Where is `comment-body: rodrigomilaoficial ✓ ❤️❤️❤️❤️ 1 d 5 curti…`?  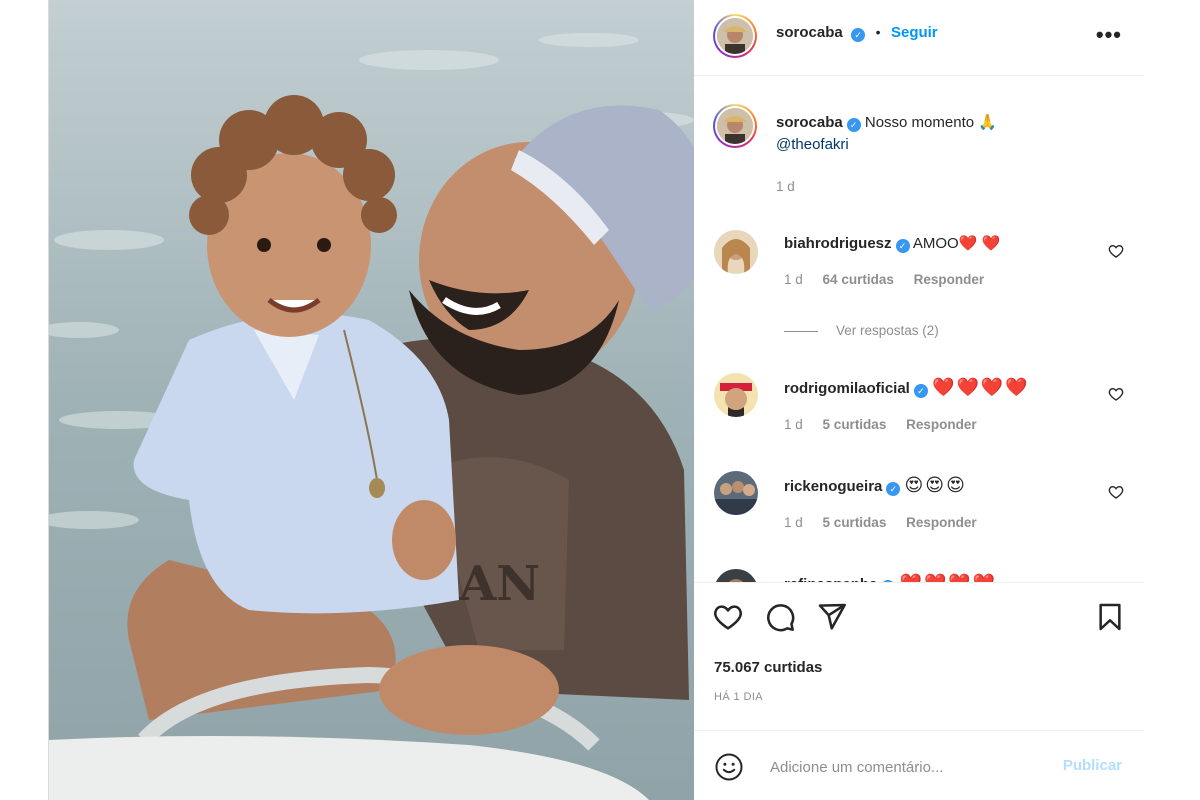
comment-body: rodrigomilaoficial ✓ ❤️❤️❤️❤️ 1 d 5 curti… is located at coordinates (939, 406).